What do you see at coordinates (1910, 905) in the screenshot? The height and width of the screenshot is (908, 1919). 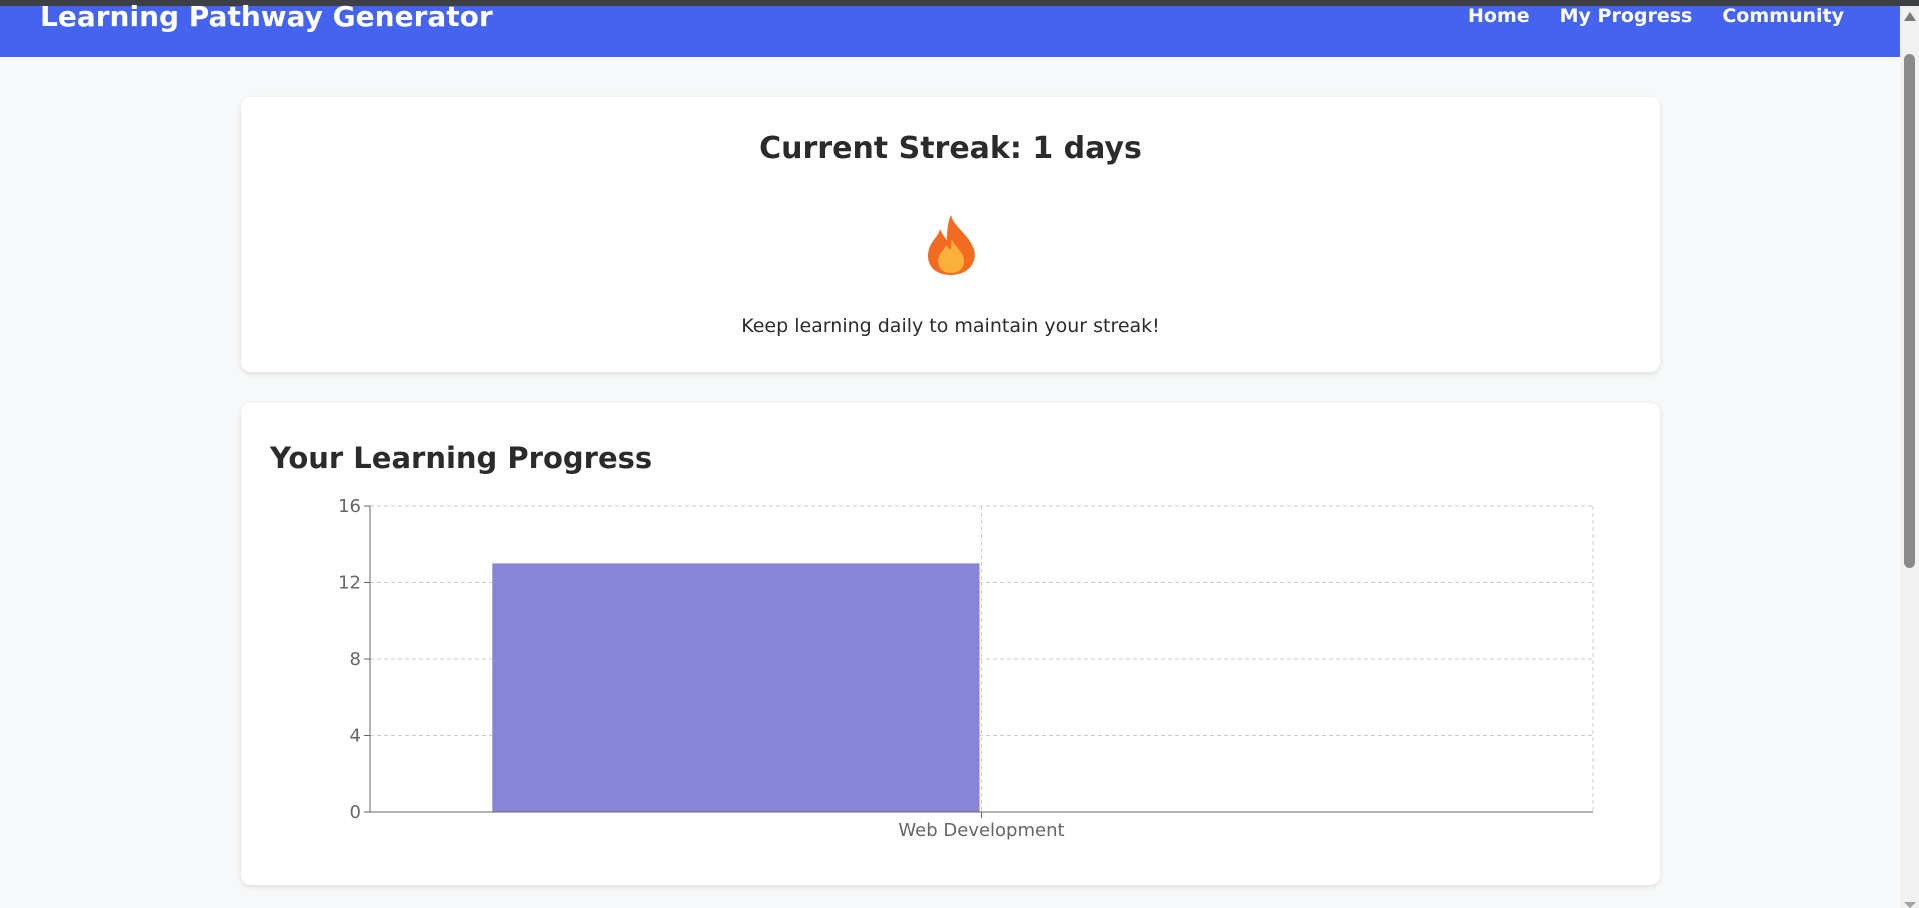 I see `scroll-down-arrow-icon` at bounding box center [1910, 905].